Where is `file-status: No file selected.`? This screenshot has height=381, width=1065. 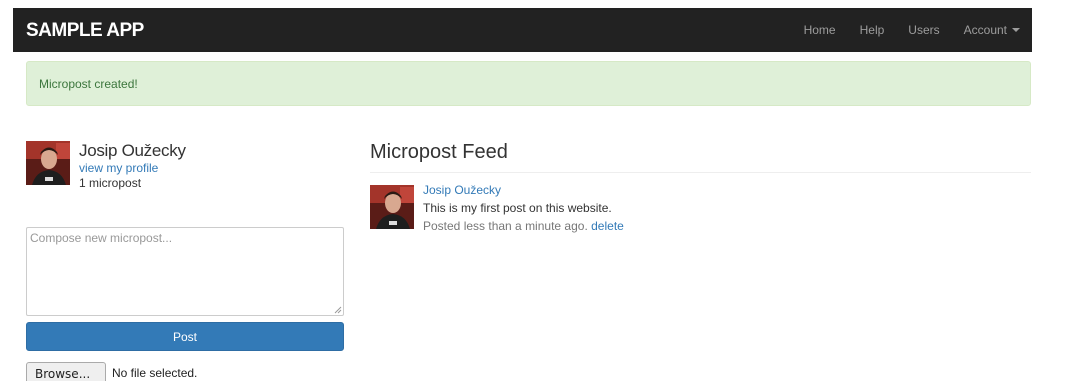
file-status: No file selected. is located at coordinates (155, 373).